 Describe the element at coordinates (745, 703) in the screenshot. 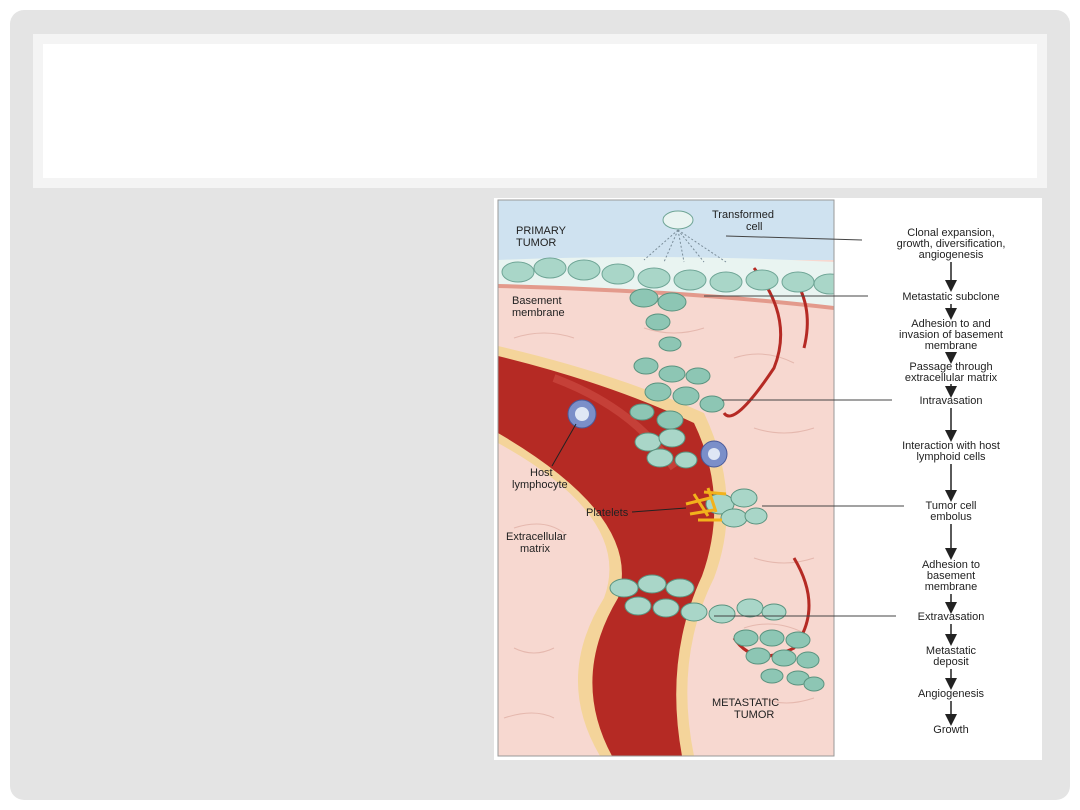

I see `label-metastatic-tumor-1: METASTATIC` at that location.